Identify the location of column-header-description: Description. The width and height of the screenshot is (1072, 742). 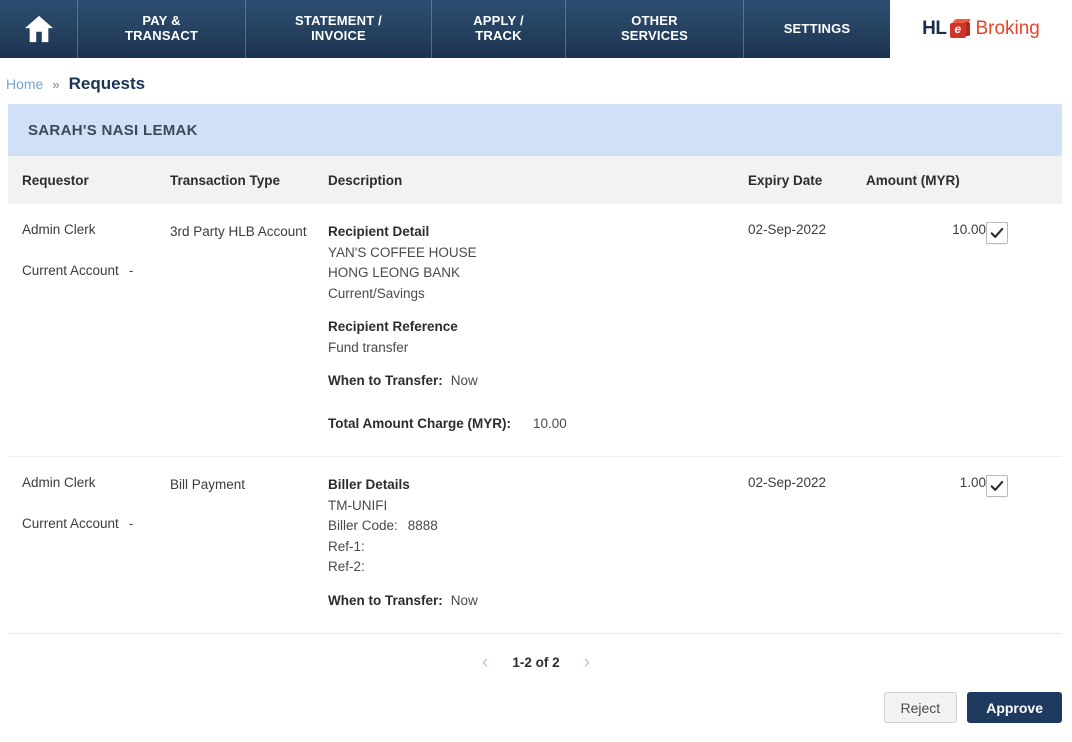
(538, 180).